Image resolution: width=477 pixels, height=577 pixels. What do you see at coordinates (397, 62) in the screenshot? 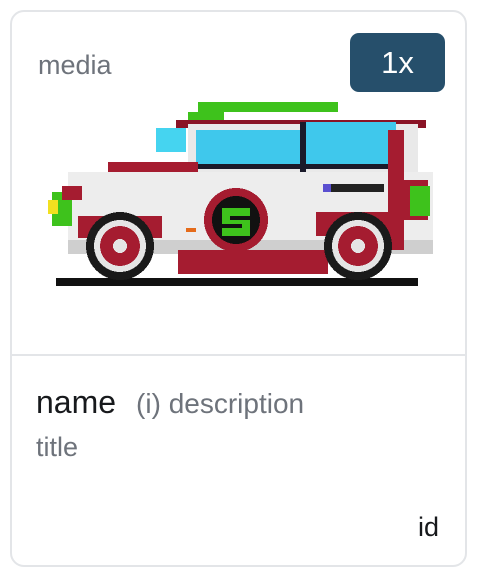
I see `zoom-badge: 1x` at bounding box center [397, 62].